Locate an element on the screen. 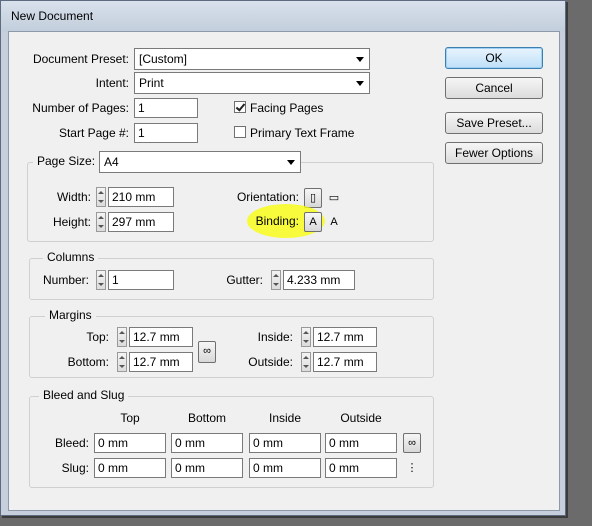 The width and height of the screenshot is (592, 526). slug-label: Slug: is located at coordinates (75, 468).